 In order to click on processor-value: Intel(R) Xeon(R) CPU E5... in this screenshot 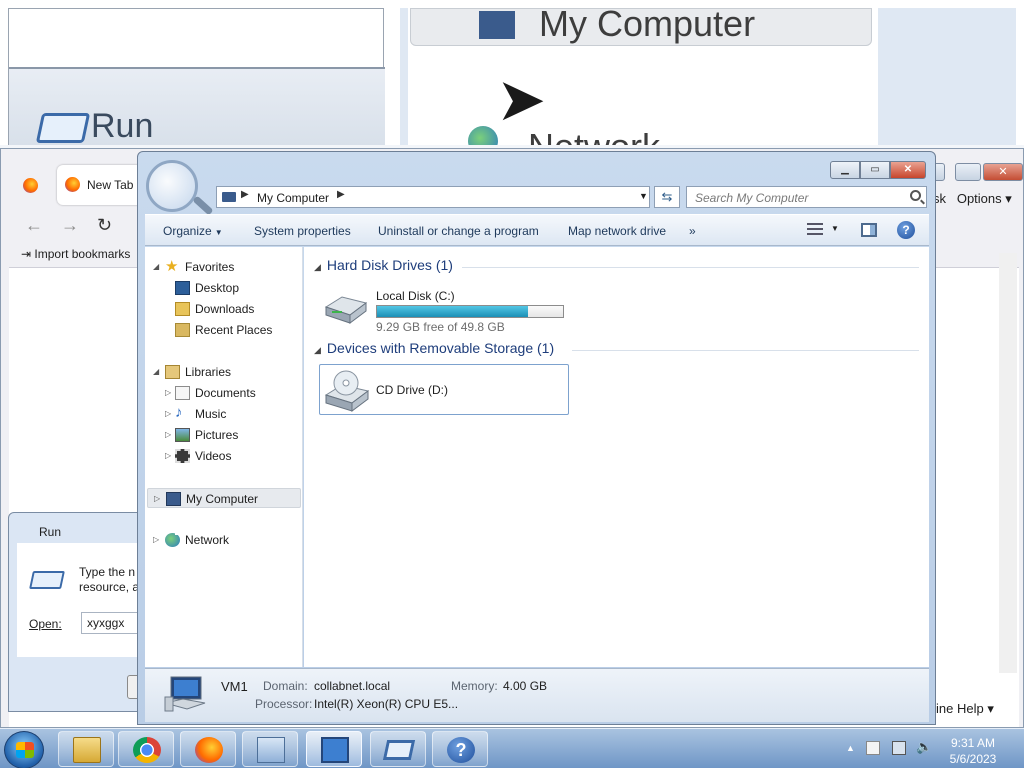, I will do `click(386, 704)`.